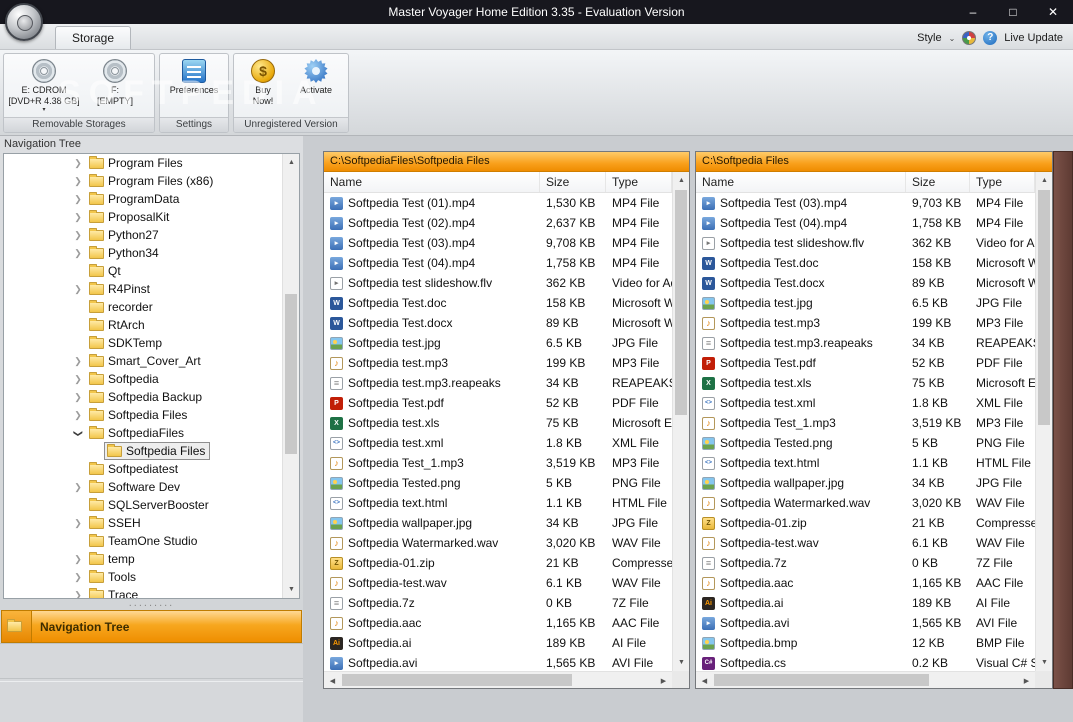 The height and width of the screenshot is (722, 1073). I want to click on file-row: Softpedia wallpaper.jpg 34 KB JPG File, so click(498, 523).